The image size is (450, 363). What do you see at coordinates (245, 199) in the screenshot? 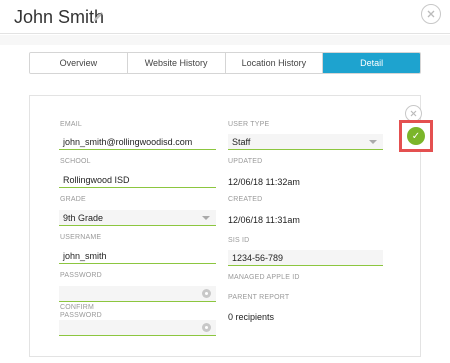
I see `created-label: CREATED` at bounding box center [245, 199].